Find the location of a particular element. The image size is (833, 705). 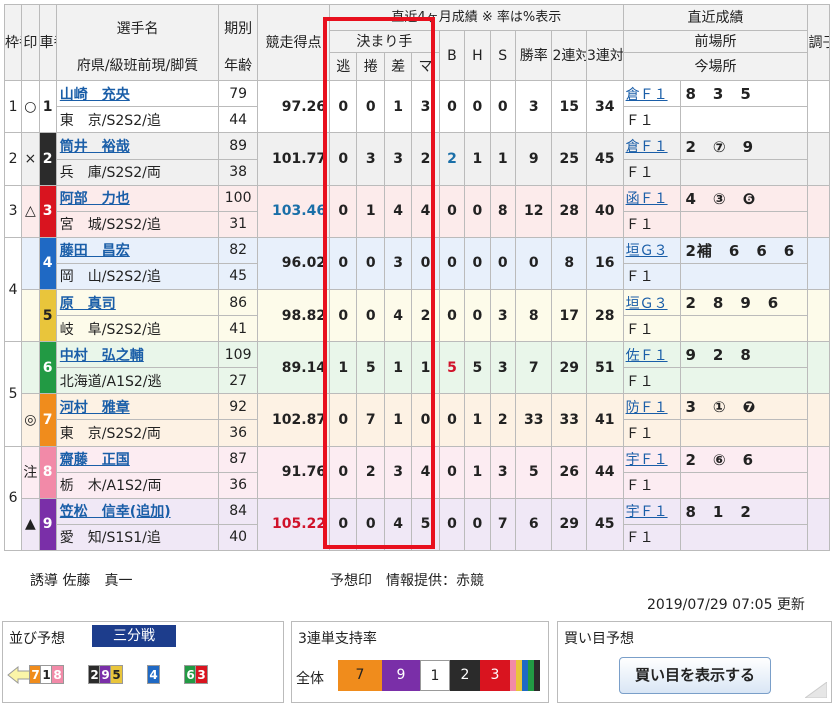

prev-results: 9 2 8 is located at coordinates (744, 355).